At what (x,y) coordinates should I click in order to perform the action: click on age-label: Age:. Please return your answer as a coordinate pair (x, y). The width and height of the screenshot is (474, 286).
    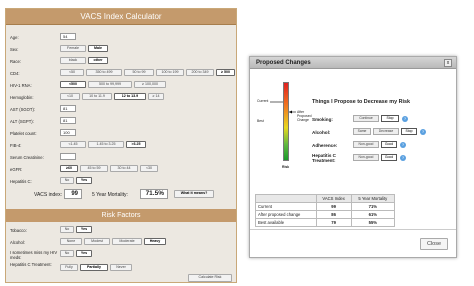
    Looking at the image, I should click on (14, 37).